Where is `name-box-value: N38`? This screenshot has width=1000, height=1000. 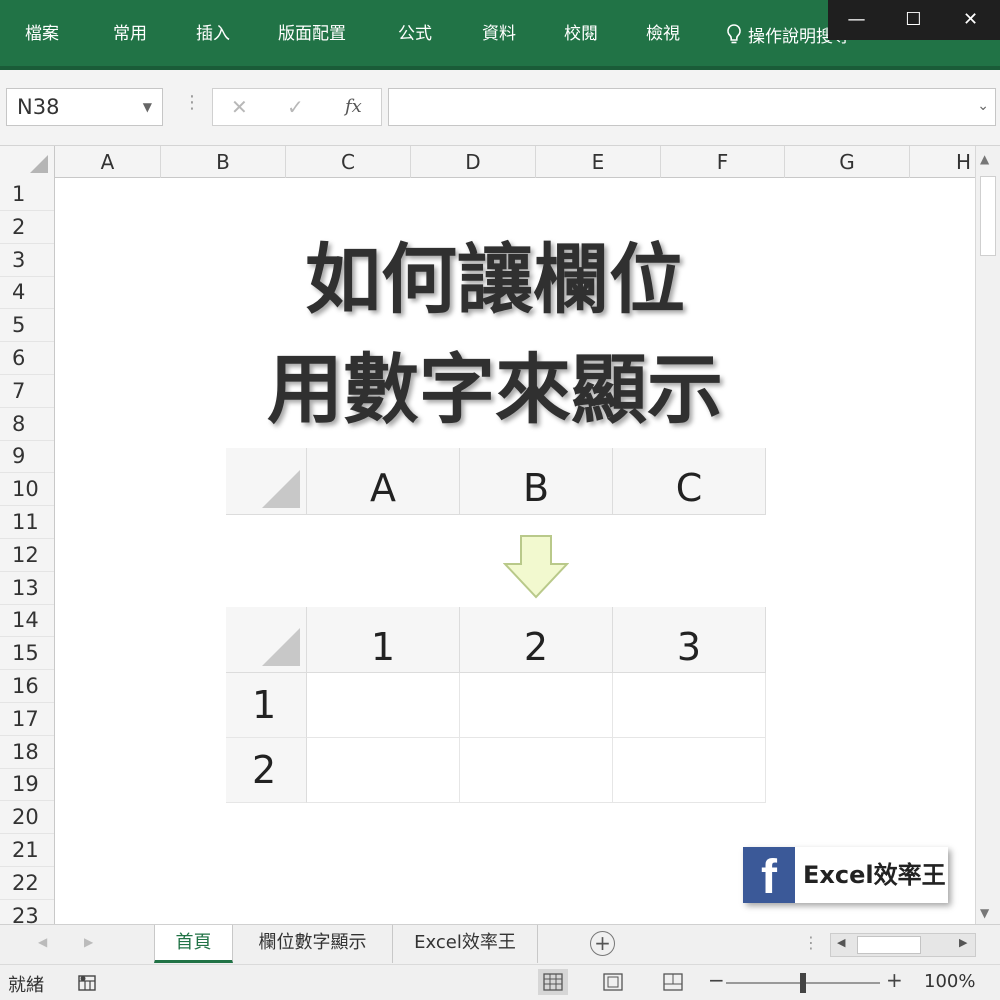 name-box-value: N38 is located at coordinates (38, 107).